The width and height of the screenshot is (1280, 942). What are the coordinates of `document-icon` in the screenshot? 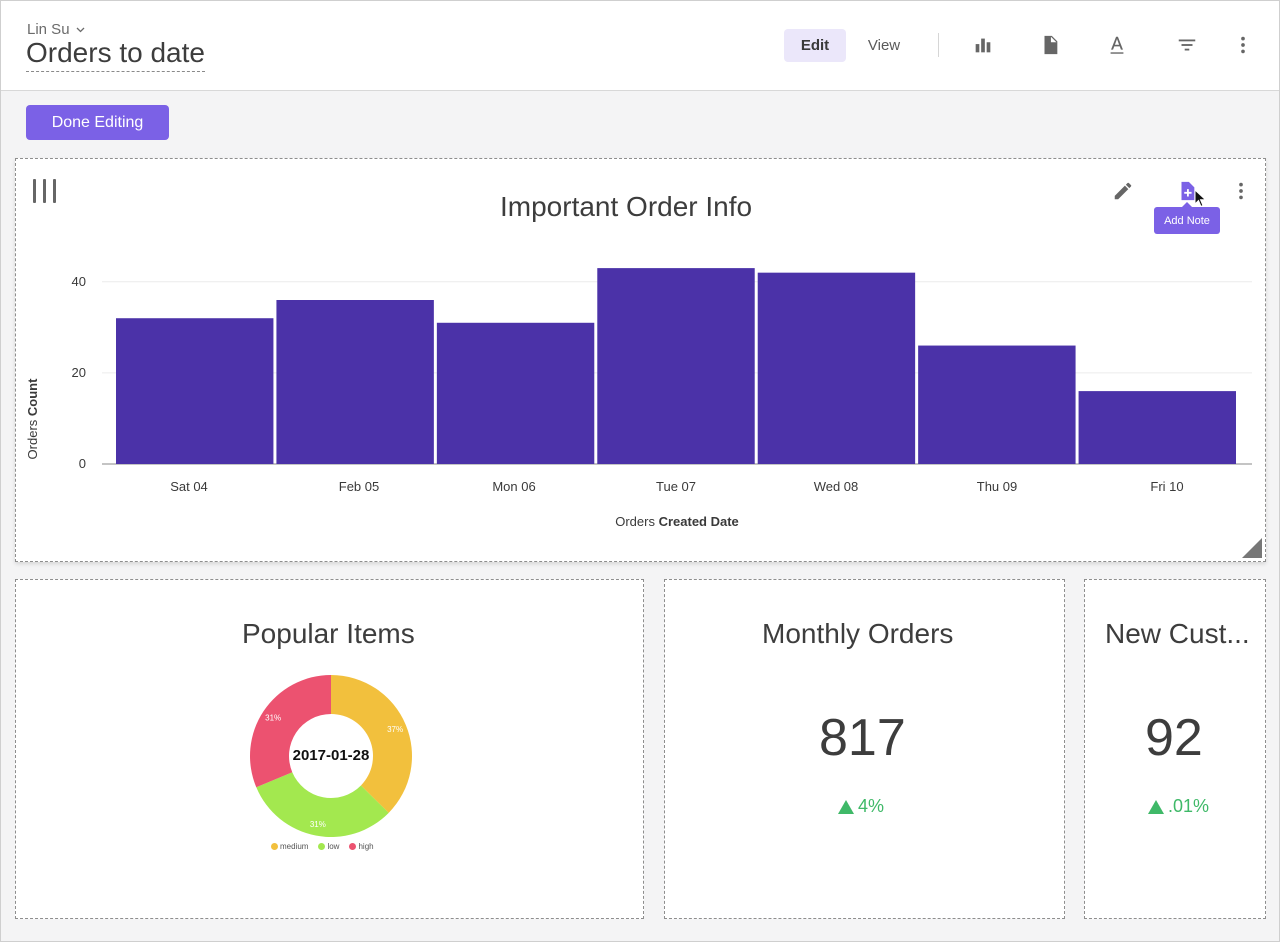 It's located at (1050, 45).